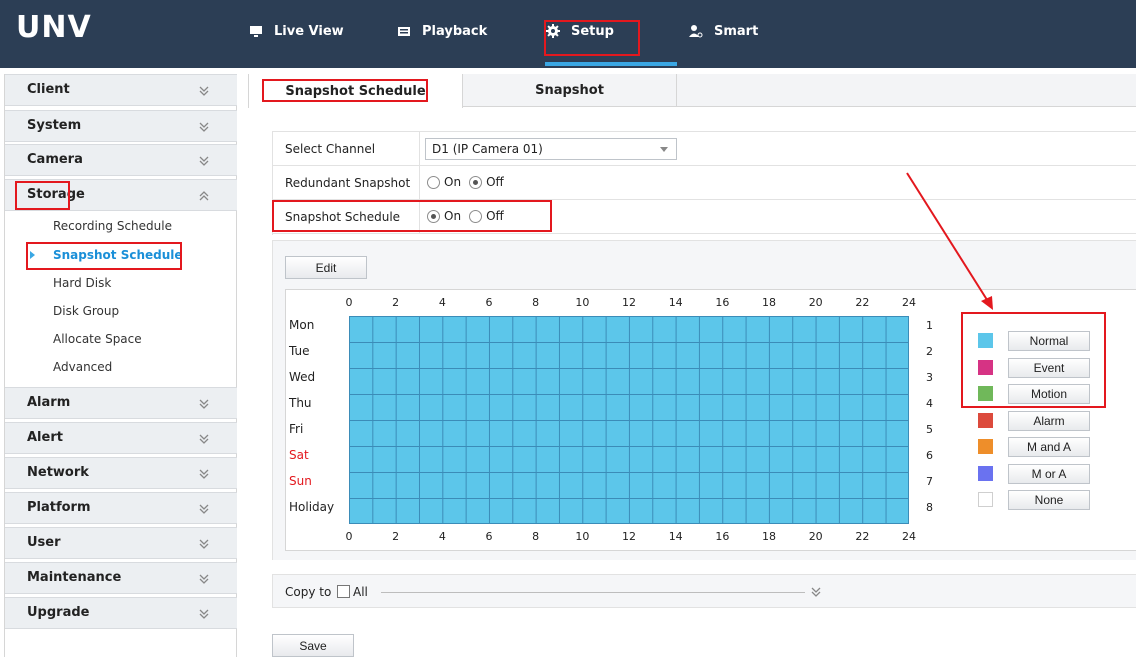  I want to click on day-label: Fri, so click(296, 429).